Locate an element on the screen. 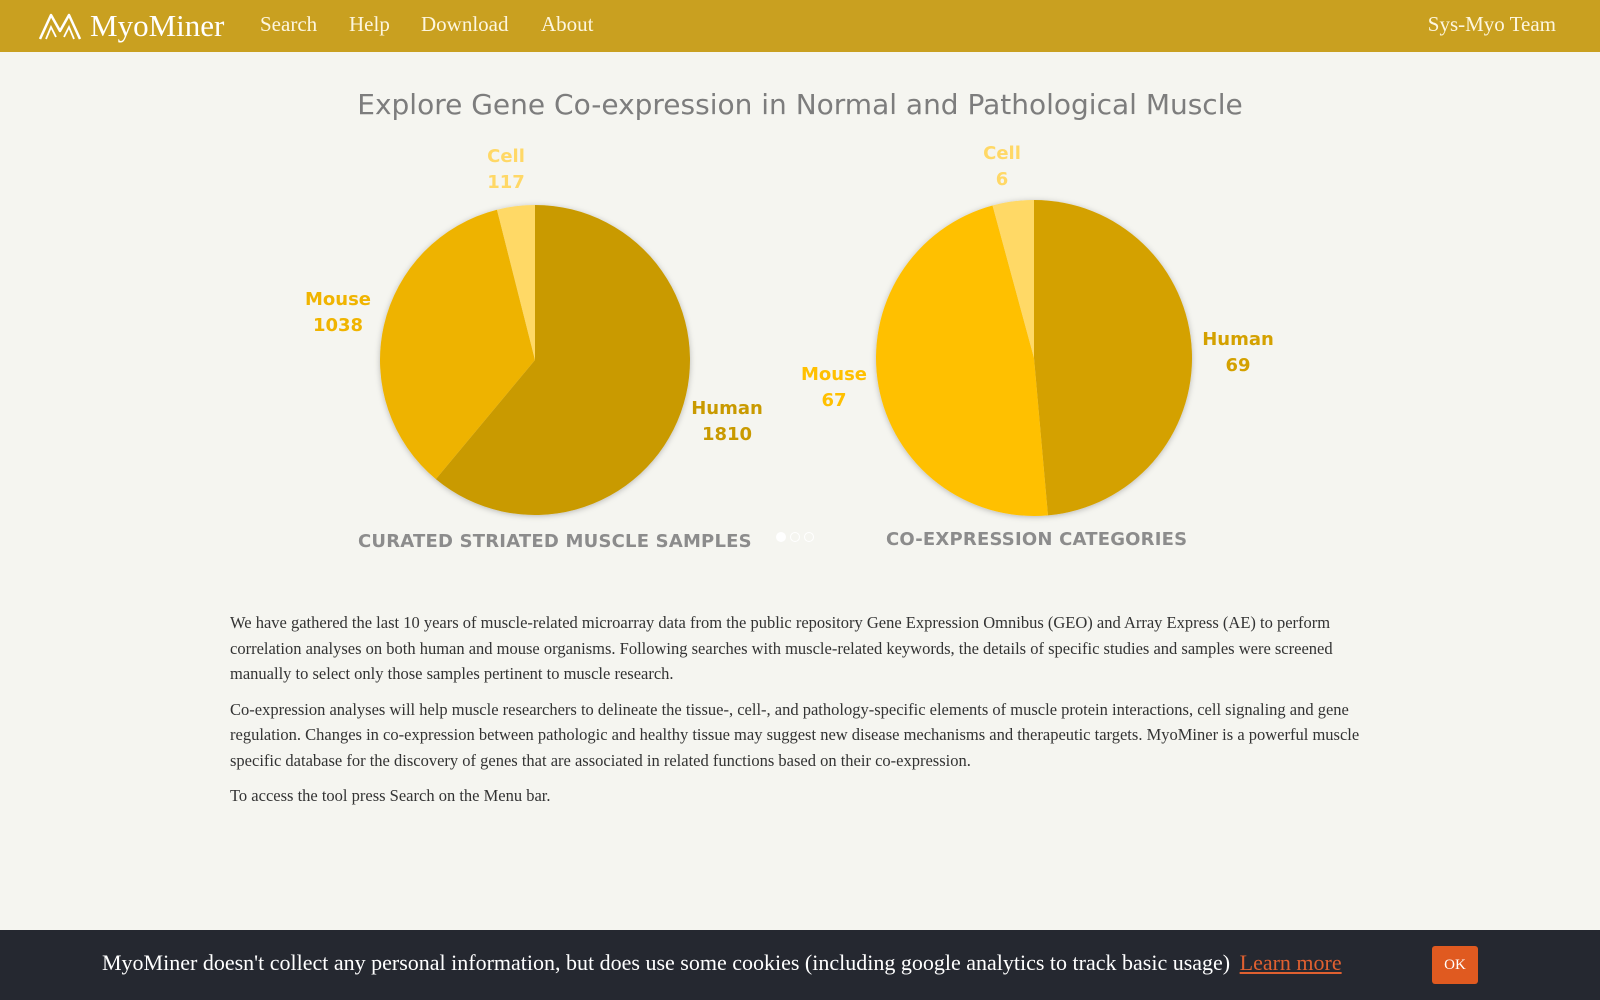 The height and width of the screenshot is (1000, 1600). pie-slice-human is located at coordinates (1113, 358).